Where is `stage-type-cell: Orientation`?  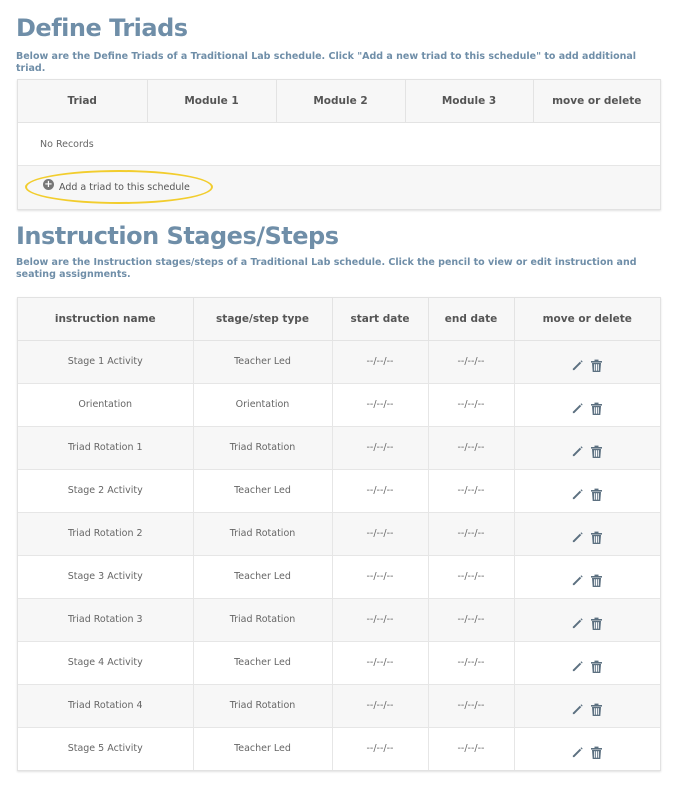
stage-type-cell: Orientation is located at coordinates (263, 405).